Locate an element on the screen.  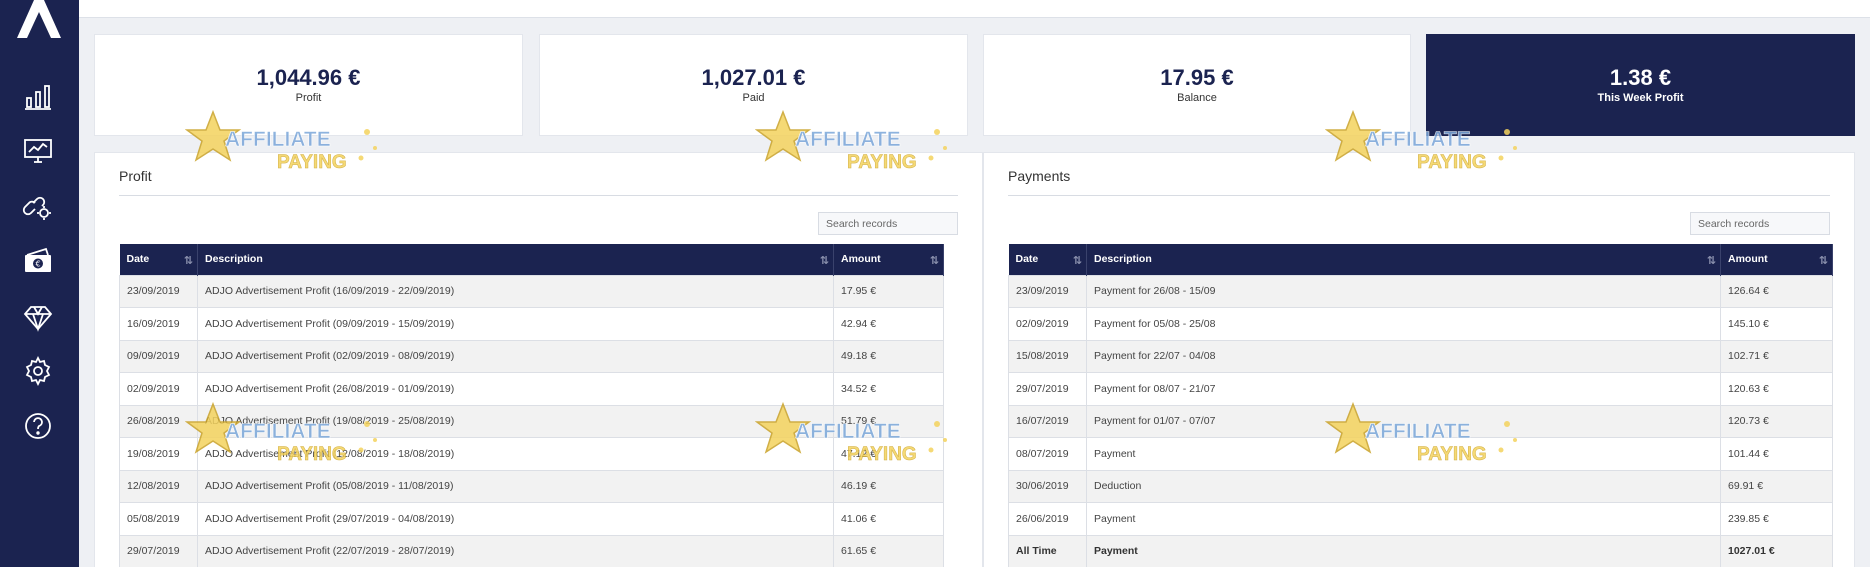
cell-date: 23/09/2019 is located at coordinates (158, 291).